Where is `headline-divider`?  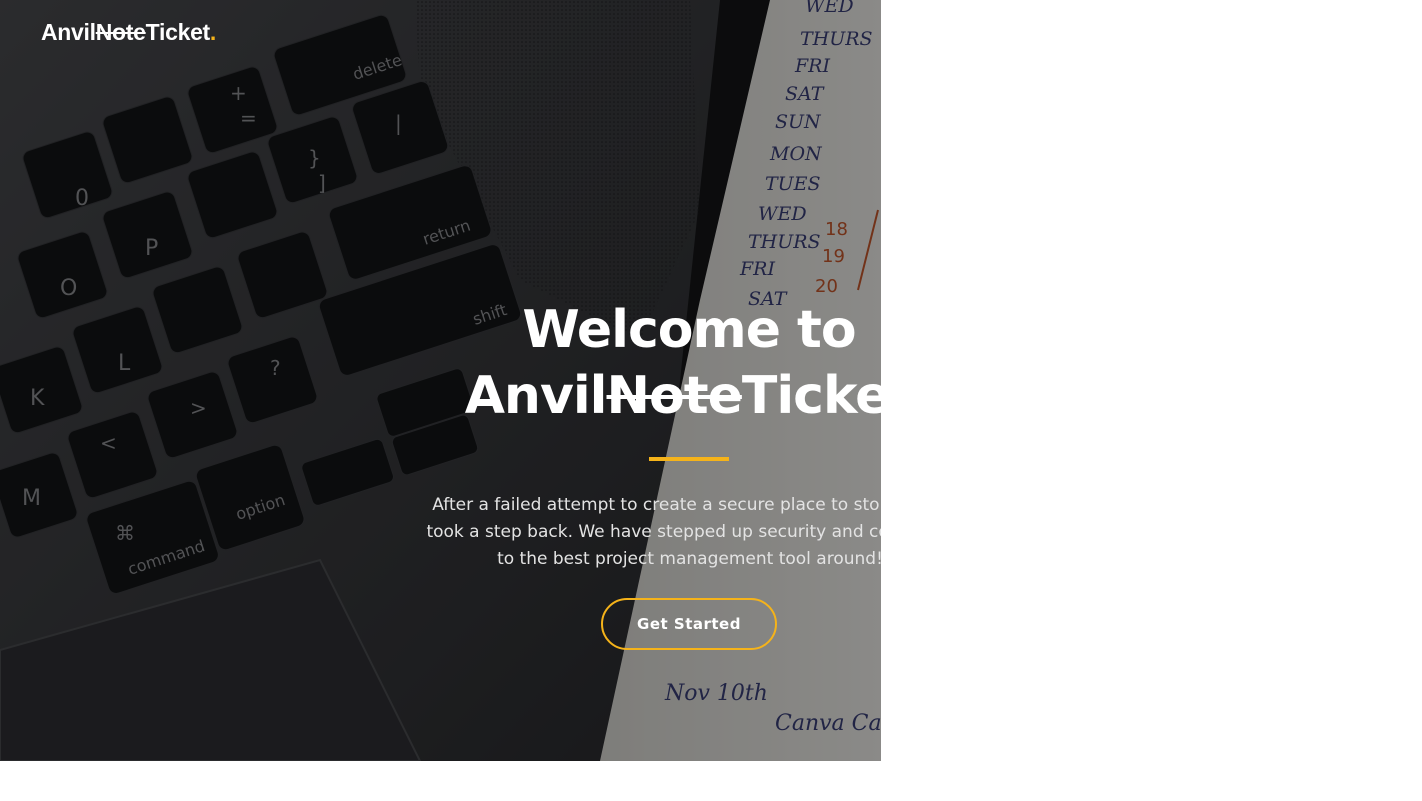 headline-divider is located at coordinates (689, 459).